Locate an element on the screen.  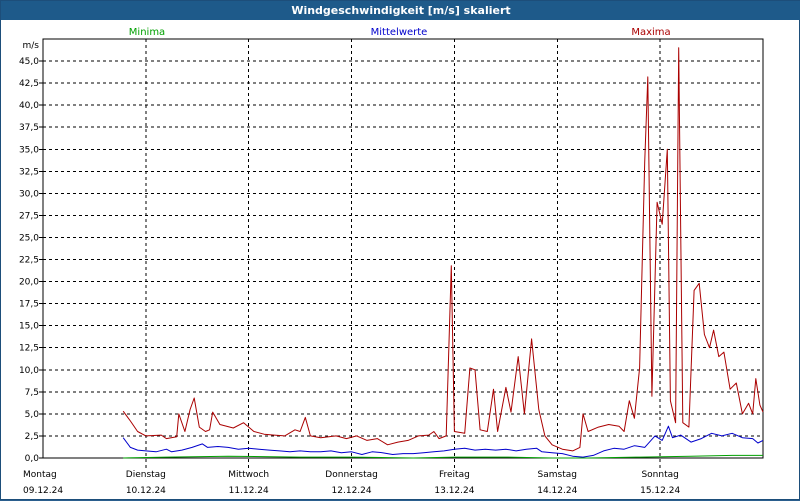
x-tick-date: 15.12.24 is located at coordinates (660, 491).